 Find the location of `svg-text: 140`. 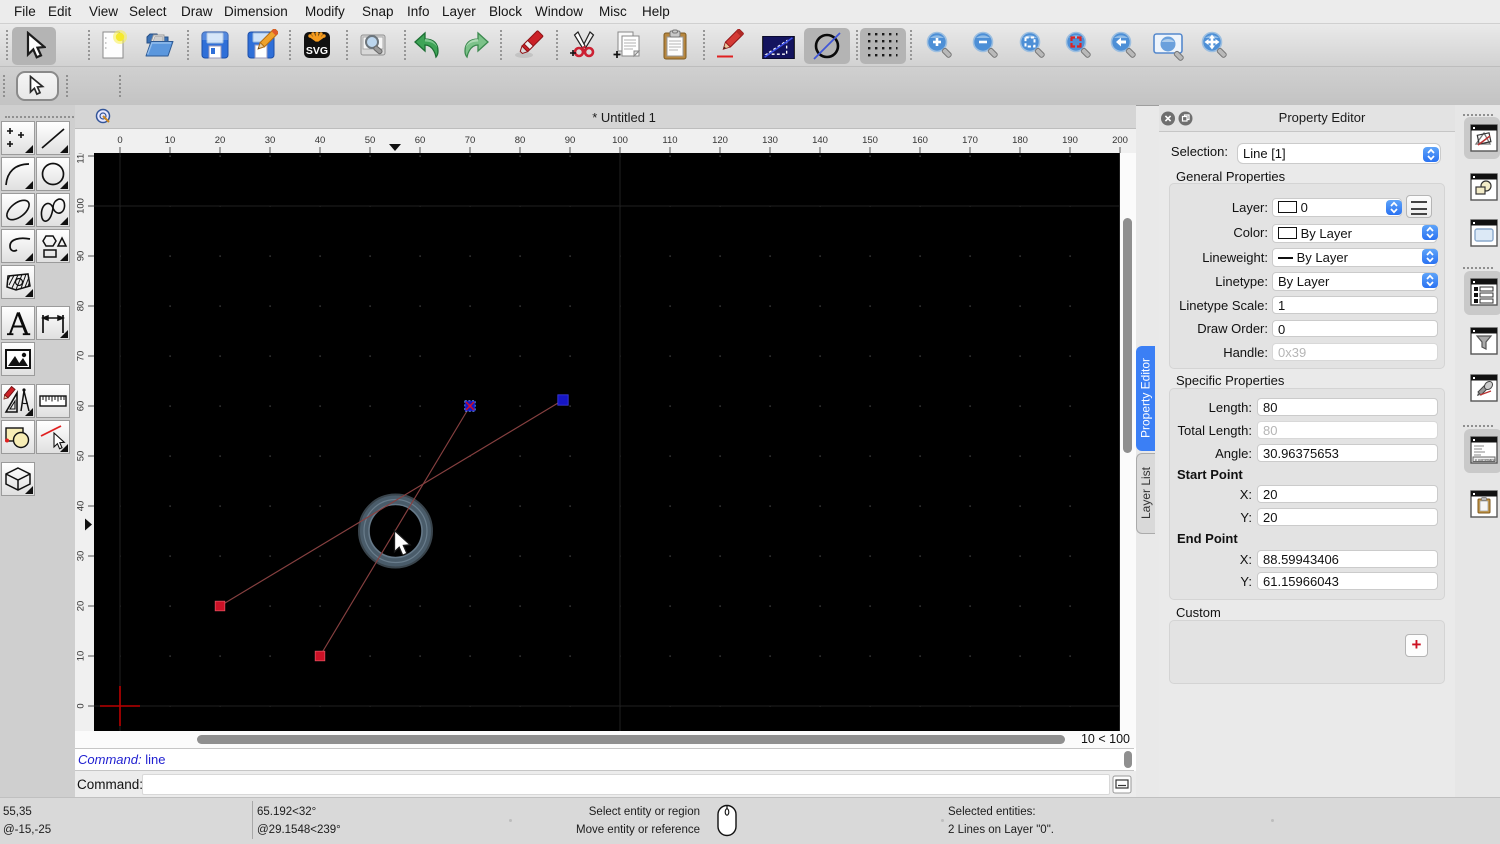

svg-text: 140 is located at coordinates (820, 140).